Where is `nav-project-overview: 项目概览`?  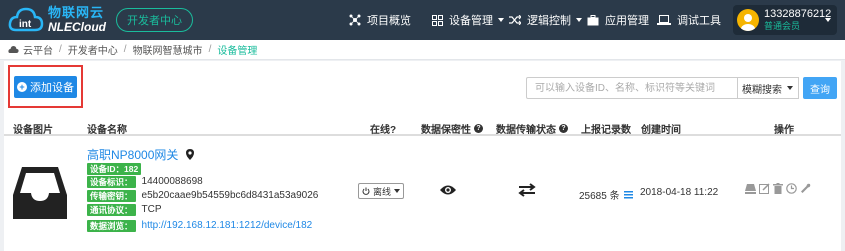 nav-project-overview: 项目概览 is located at coordinates (380, 20).